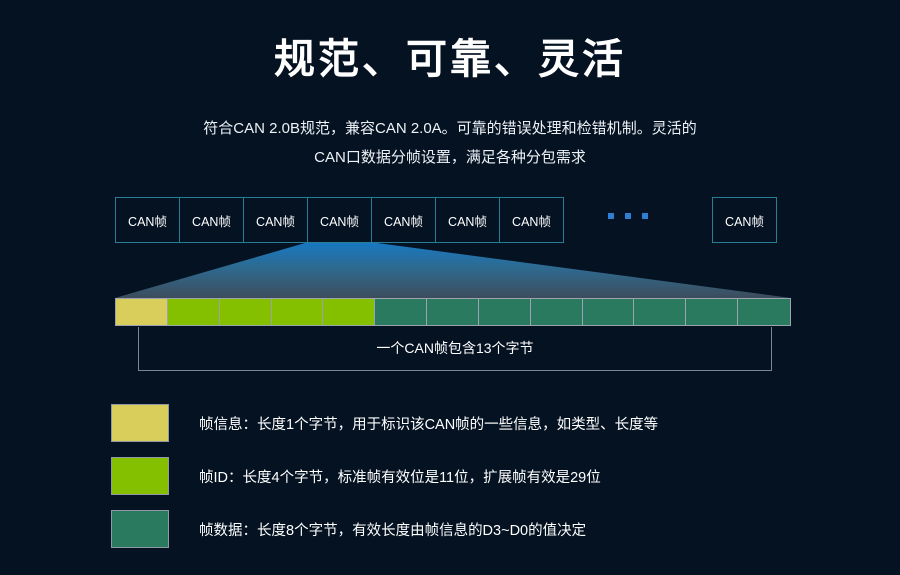 The height and width of the screenshot is (575, 900). I want to click on legend-row-frame-info: 帧信息：长度1个字节，用于标识该CAN帧的一些信息，如类型、长度等, so click(461, 423).